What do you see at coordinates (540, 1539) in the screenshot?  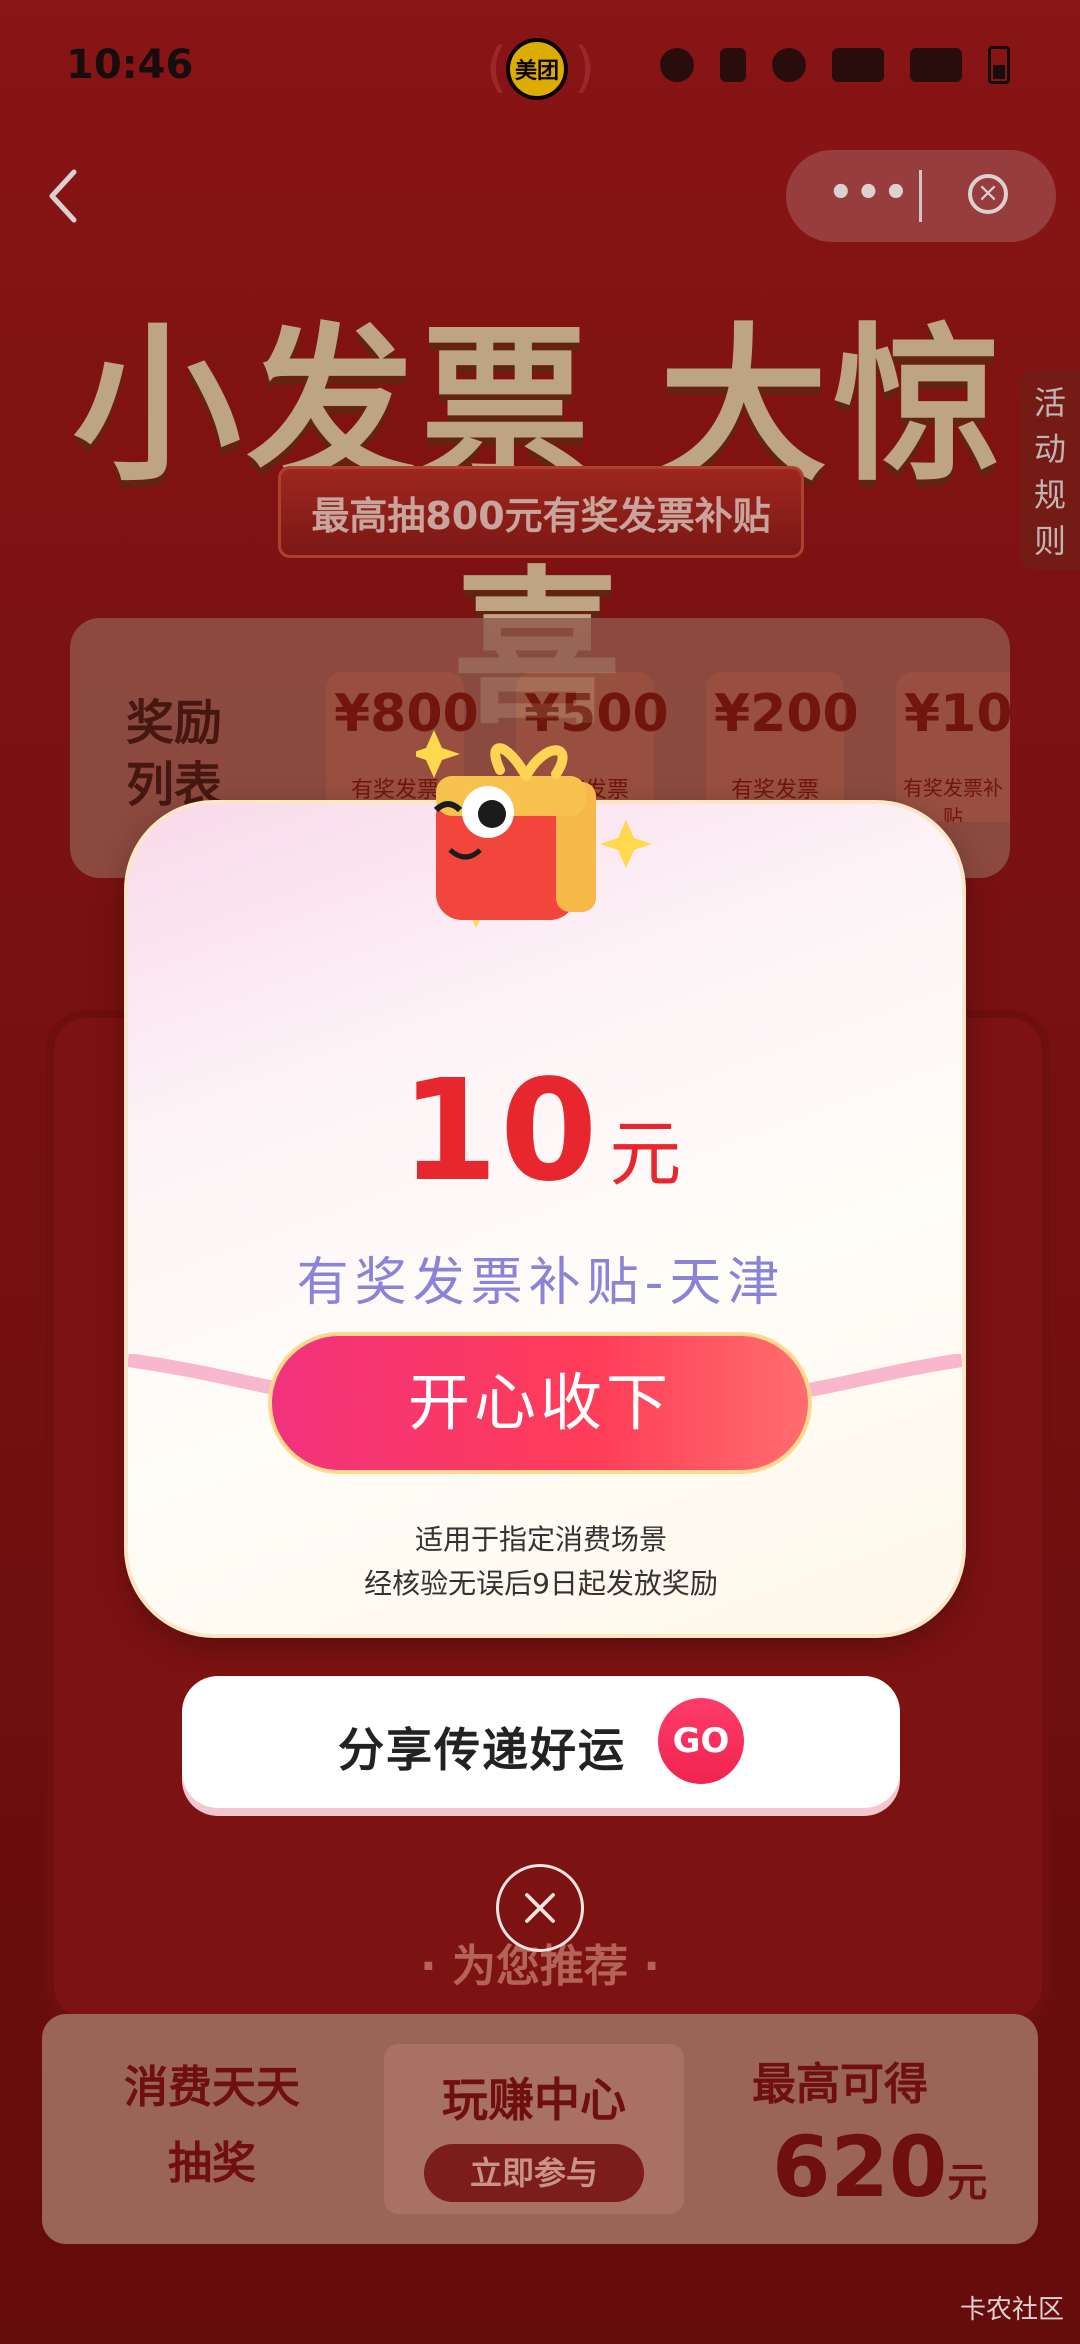 I see `prize-note-line-1: 适用于指定消费场景` at bounding box center [540, 1539].